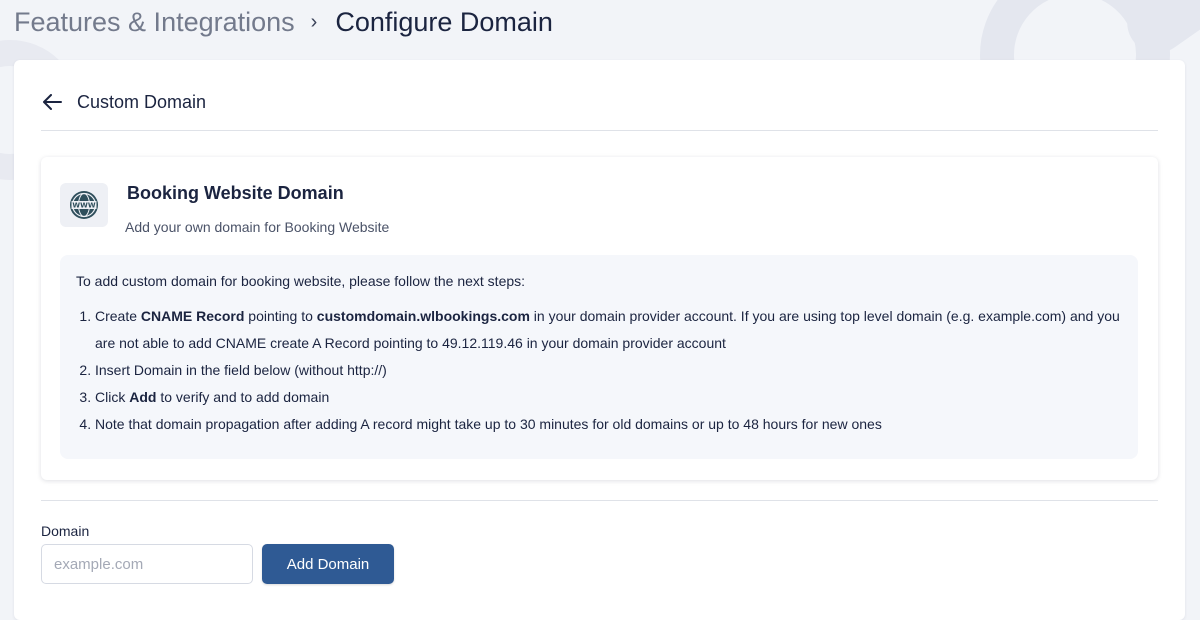 The image size is (1200, 620). What do you see at coordinates (328, 564) in the screenshot?
I see `add-domain-button: Add Domain` at bounding box center [328, 564].